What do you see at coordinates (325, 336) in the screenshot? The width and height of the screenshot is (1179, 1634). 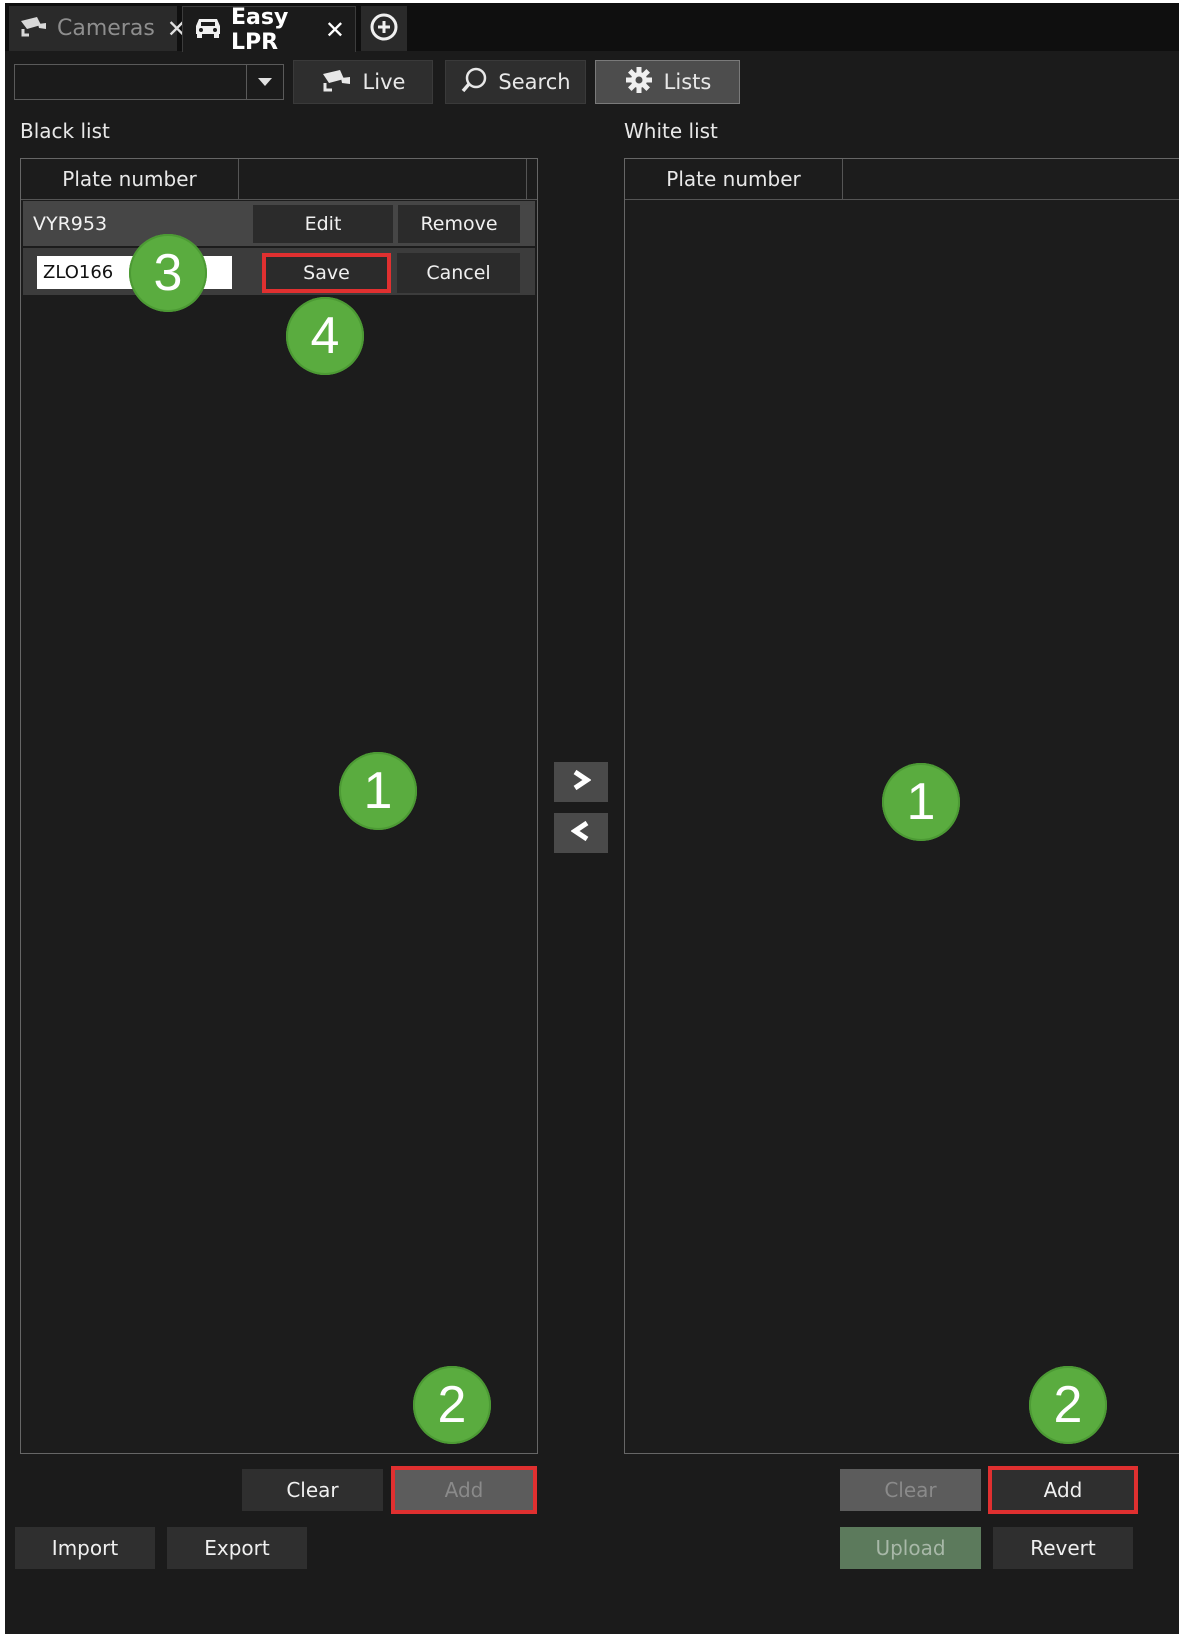 I see `step-badge-4: 4` at bounding box center [325, 336].